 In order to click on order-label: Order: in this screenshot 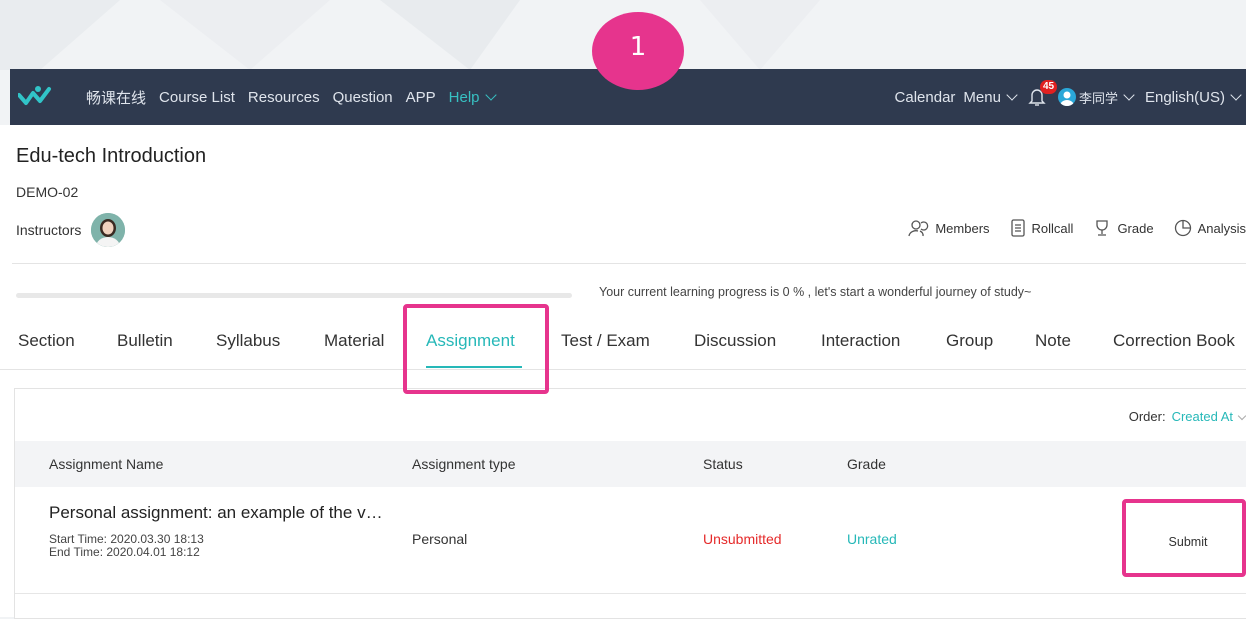, I will do `click(1147, 416)`.